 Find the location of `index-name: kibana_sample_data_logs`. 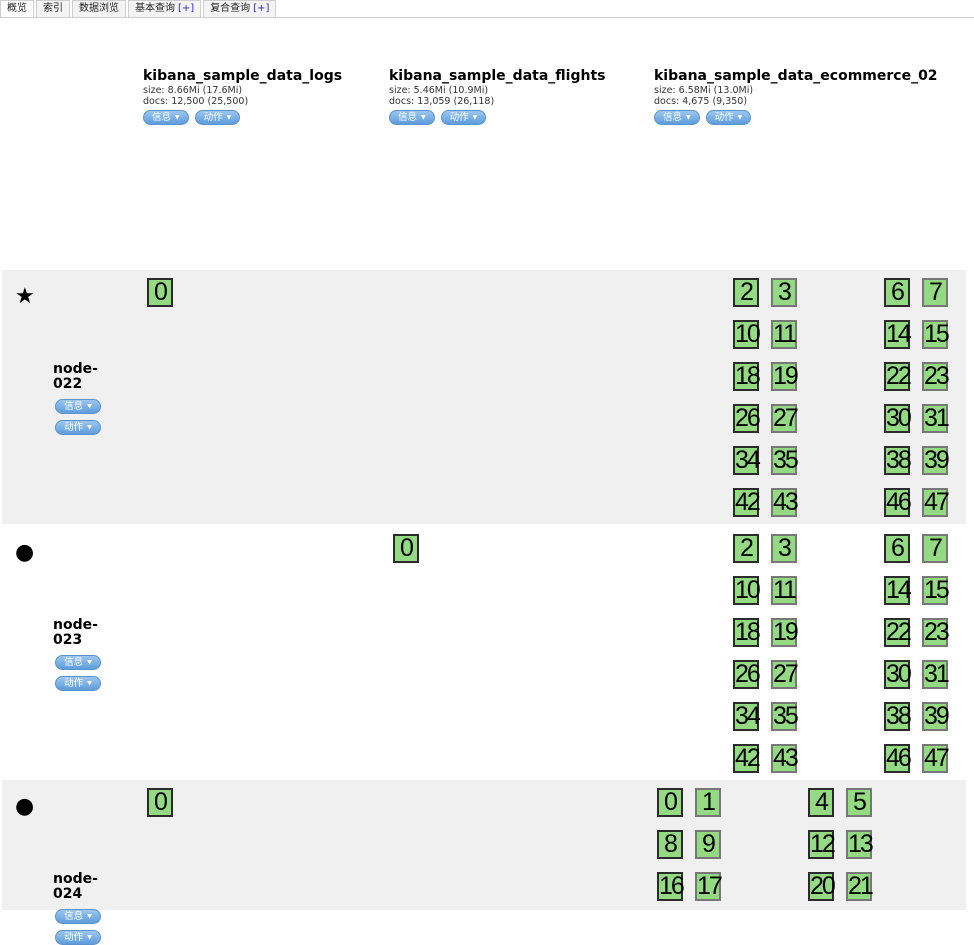

index-name: kibana_sample_data_logs is located at coordinates (243, 76).